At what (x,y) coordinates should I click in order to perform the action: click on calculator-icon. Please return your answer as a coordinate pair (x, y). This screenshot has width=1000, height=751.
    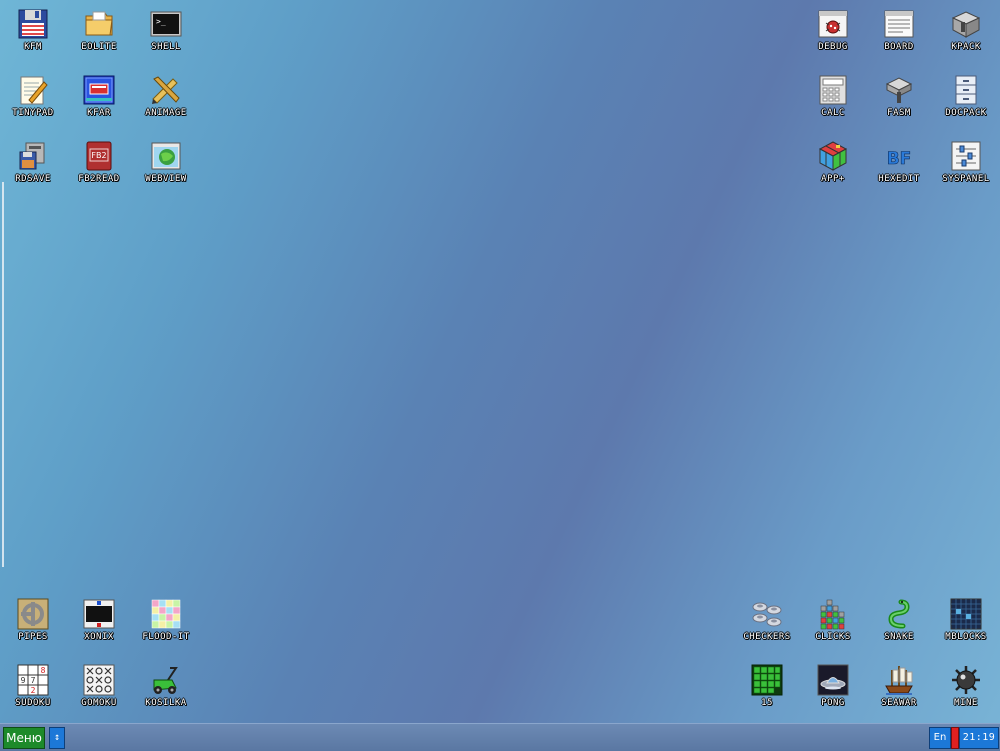
    Looking at the image, I should click on (833, 90).